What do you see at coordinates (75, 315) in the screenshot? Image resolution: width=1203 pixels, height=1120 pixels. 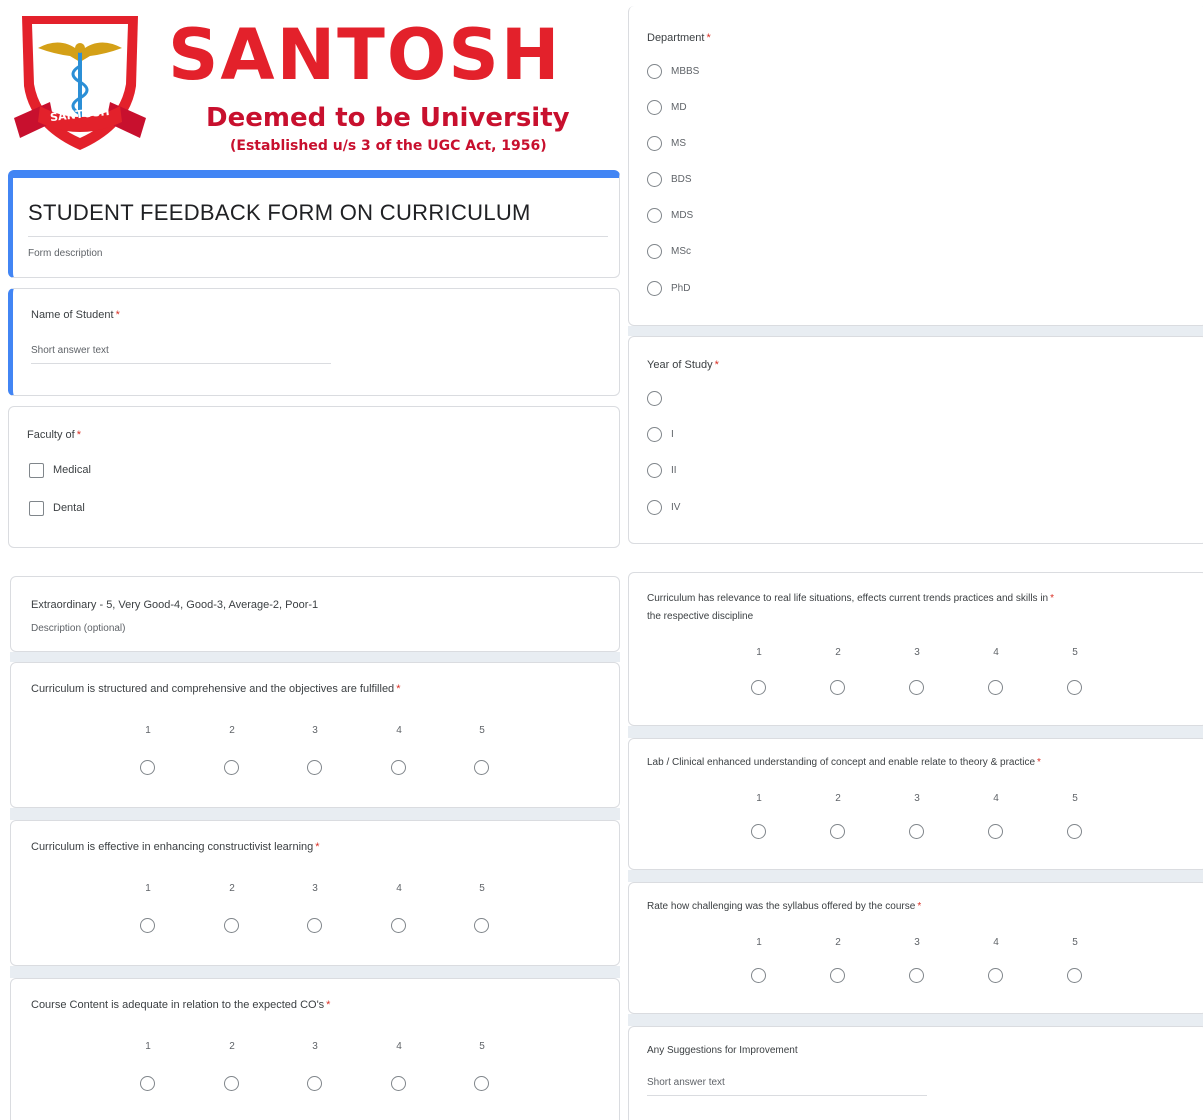 I see `name-question-label: Name of Student *` at bounding box center [75, 315].